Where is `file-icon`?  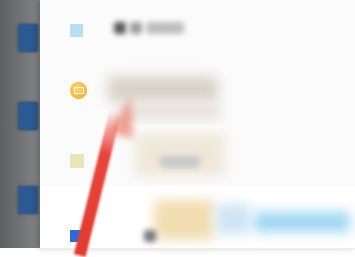
file-icon is located at coordinates (76, 30).